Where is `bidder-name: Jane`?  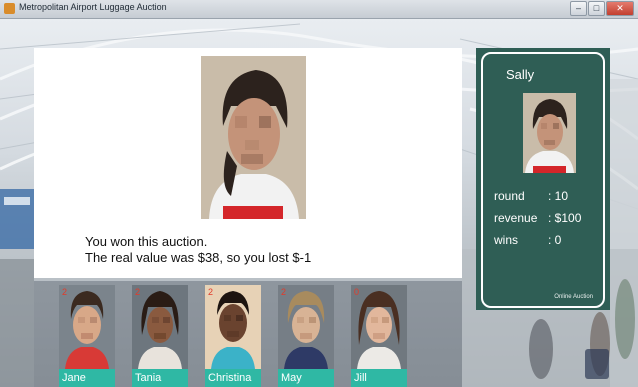 bidder-name: Jane is located at coordinates (87, 378).